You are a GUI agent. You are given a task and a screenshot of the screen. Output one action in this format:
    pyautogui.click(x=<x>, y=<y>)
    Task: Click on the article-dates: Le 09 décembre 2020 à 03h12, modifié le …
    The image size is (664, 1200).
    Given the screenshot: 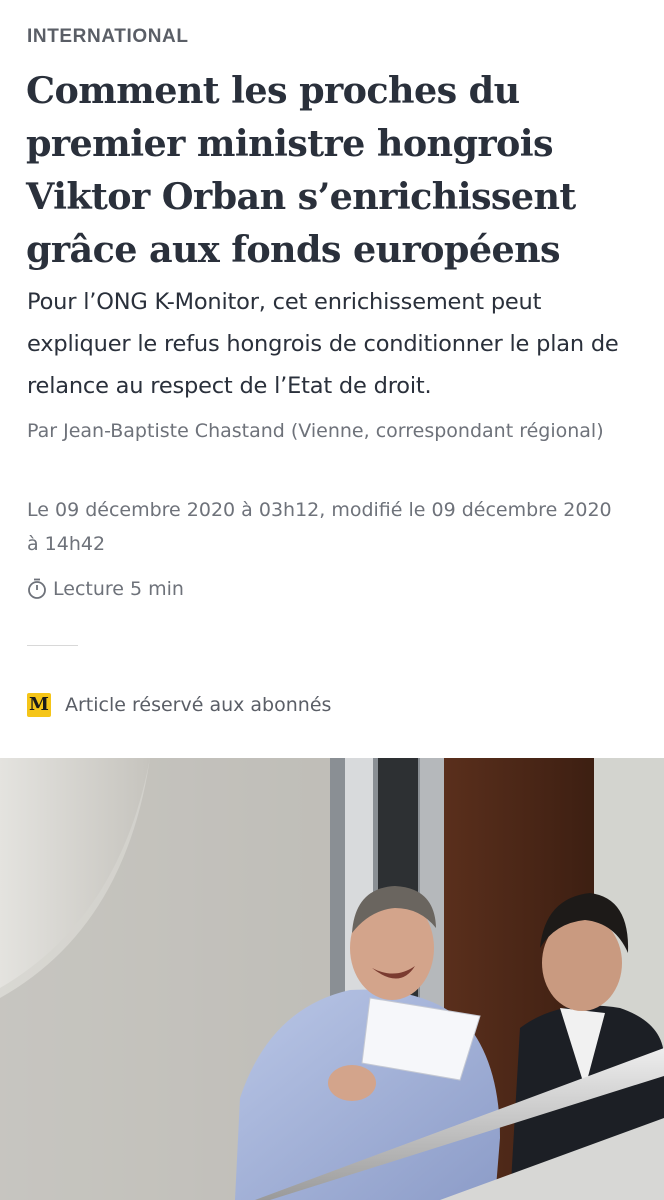 What is the action you would take?
    pyautogui.click(x=319, y=527)
    